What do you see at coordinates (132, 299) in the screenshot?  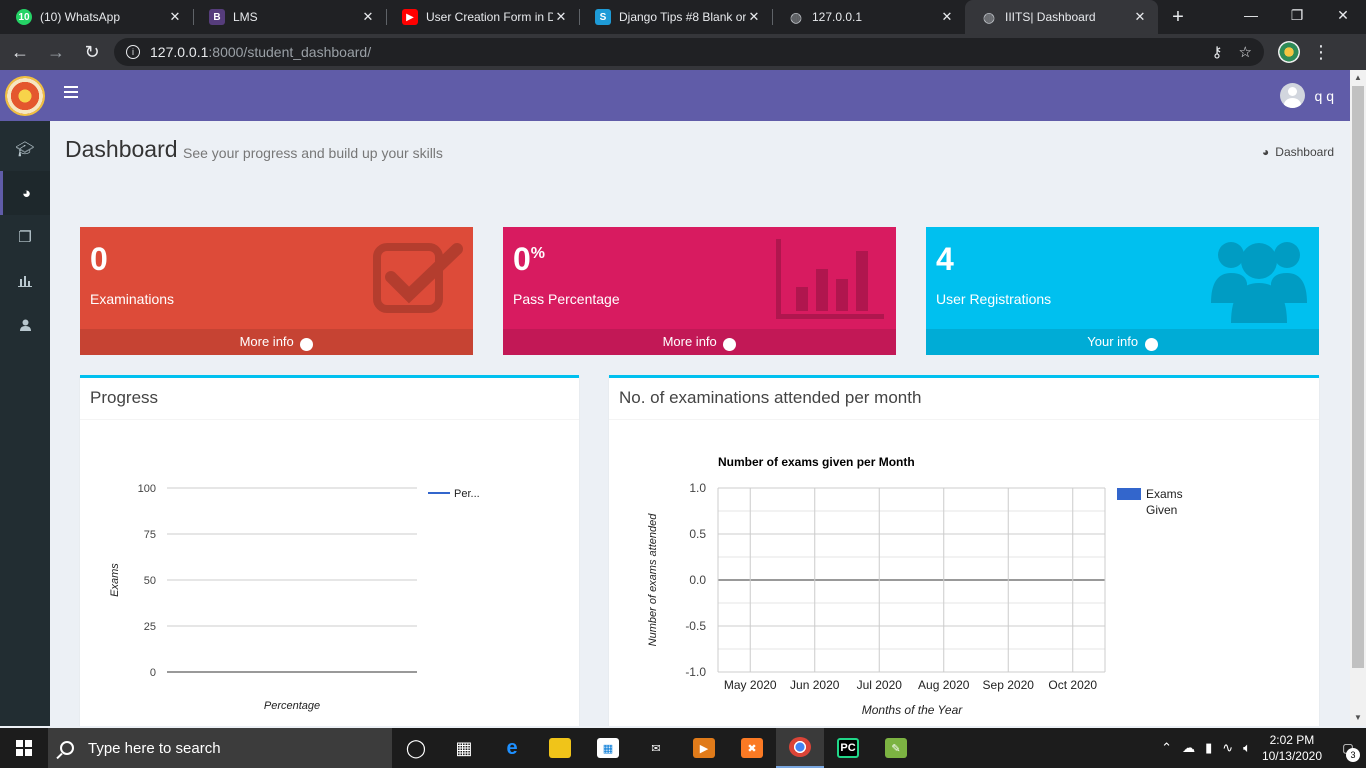 I see `stat-label: Examinations` at bounding box center [132, 299].